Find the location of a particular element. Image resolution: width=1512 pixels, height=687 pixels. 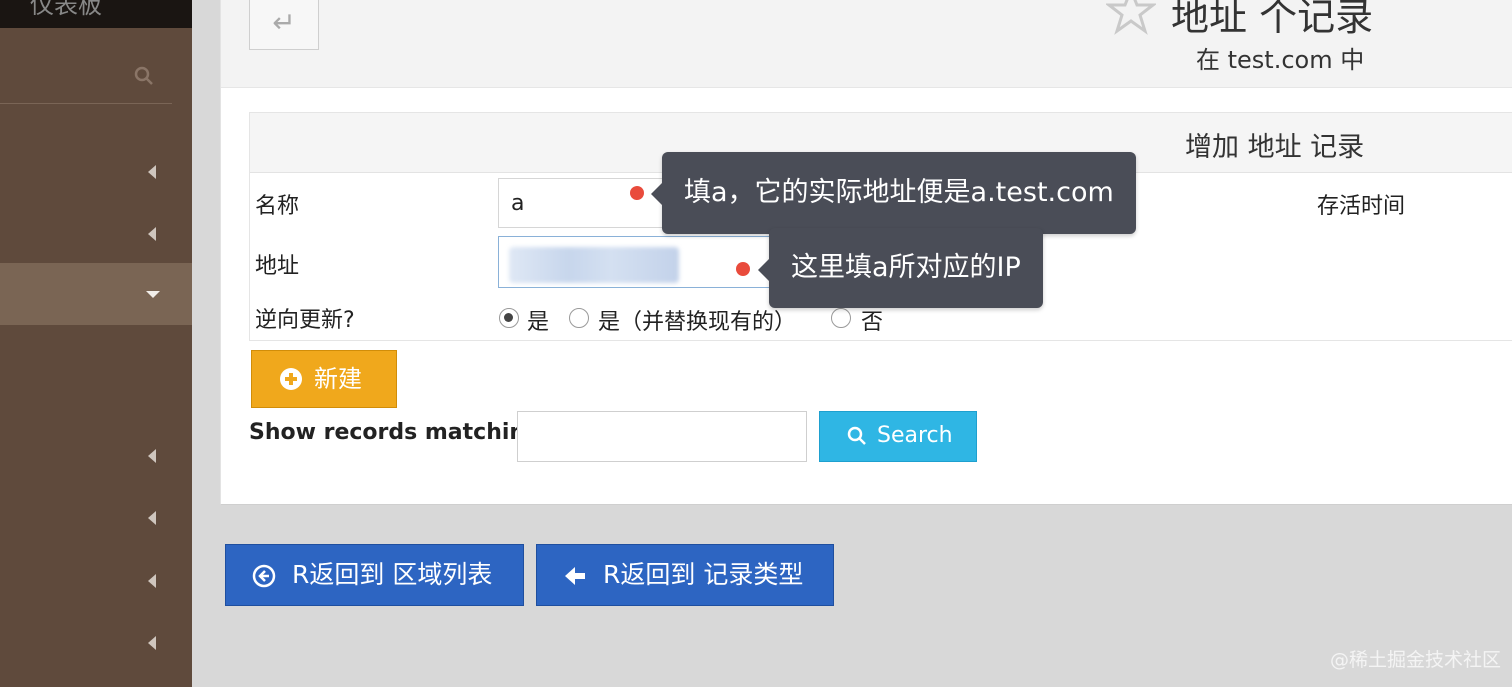

search-records-input is located at coordinates (662, 436).